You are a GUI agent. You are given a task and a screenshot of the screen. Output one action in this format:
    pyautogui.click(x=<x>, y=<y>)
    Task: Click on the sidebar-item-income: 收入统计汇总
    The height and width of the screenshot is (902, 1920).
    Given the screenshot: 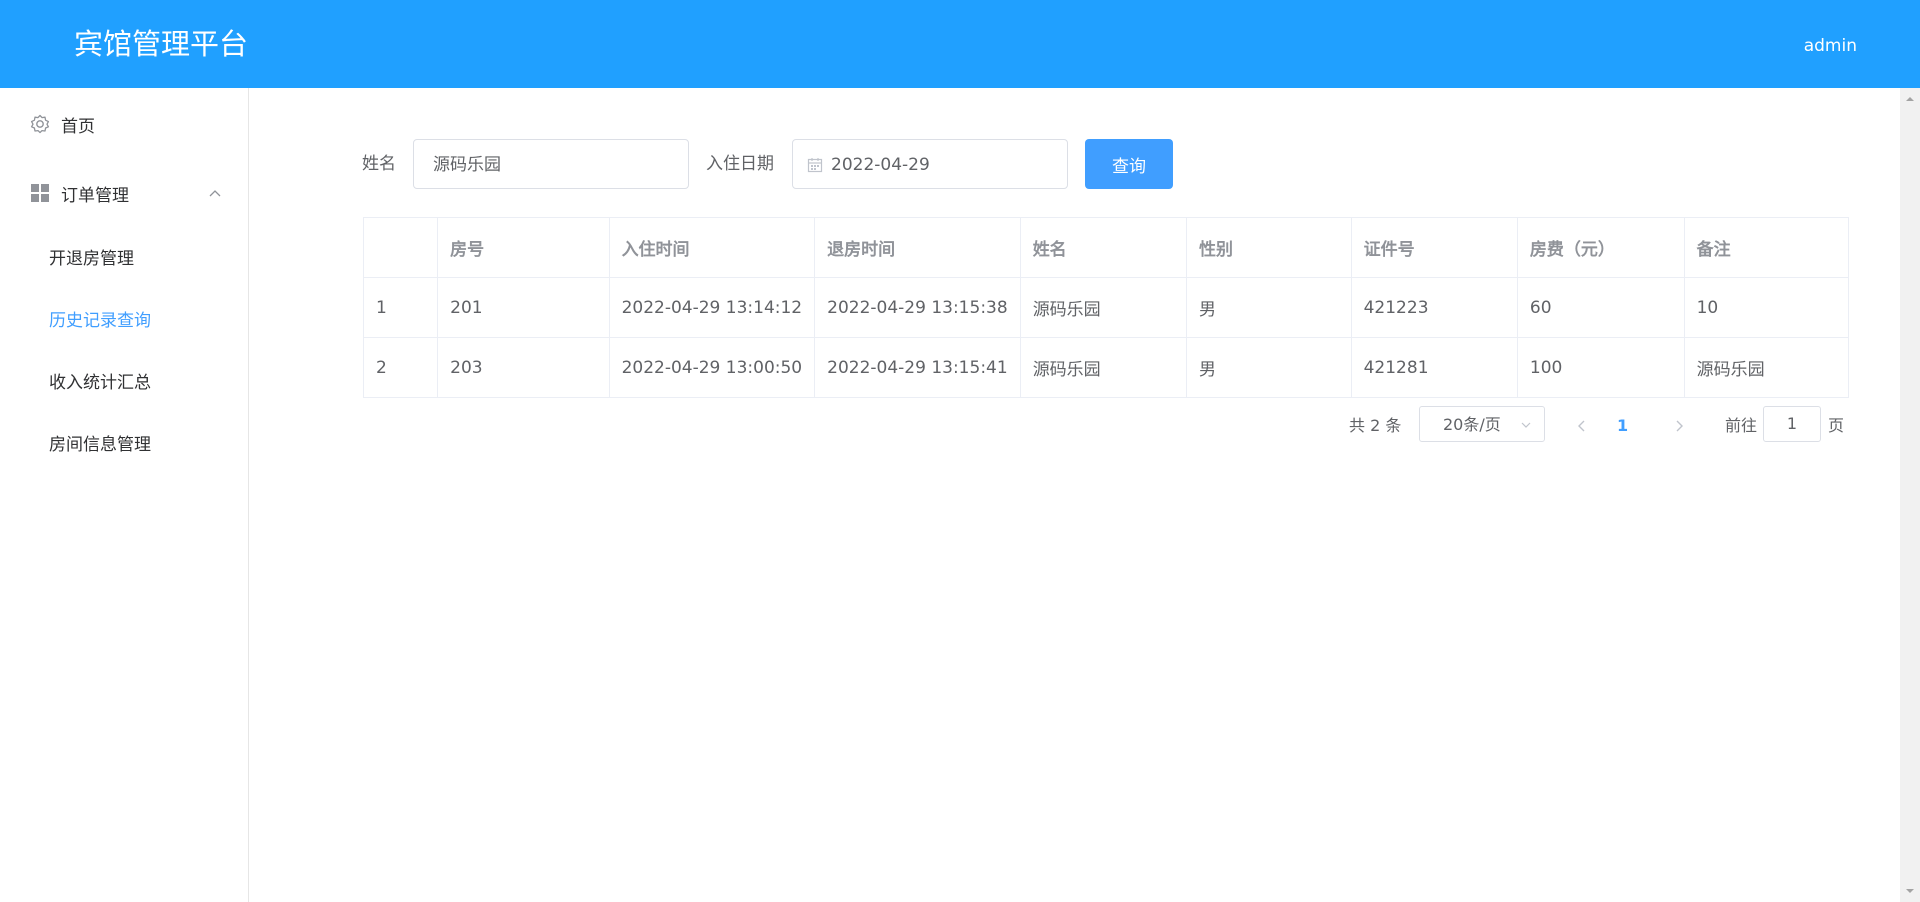 What is the action you would take?
    pyautogui.click(x=124, y=383)
    